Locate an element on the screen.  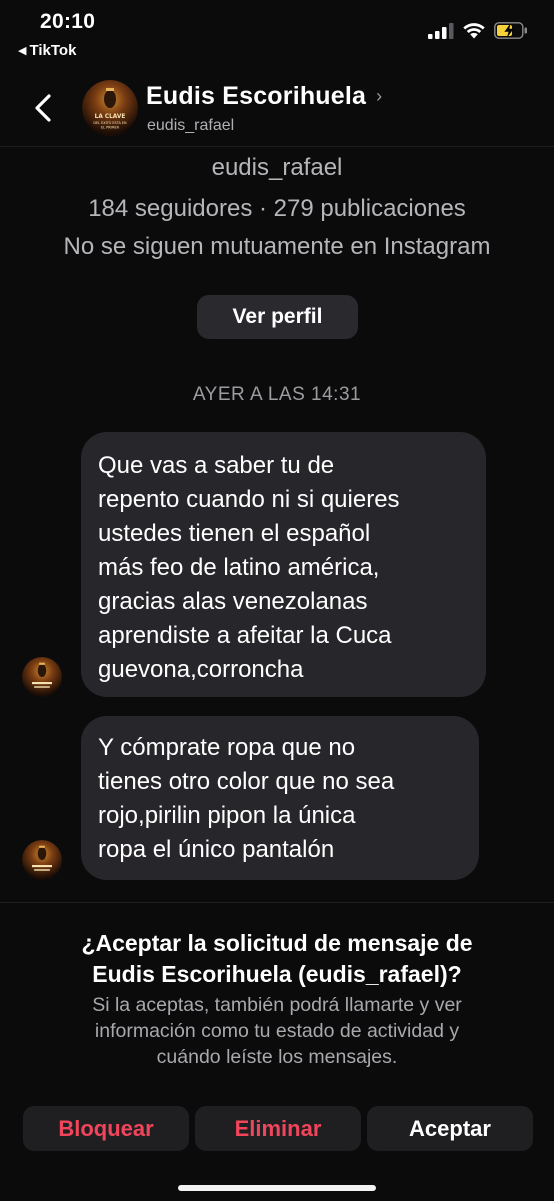
profile-mutual-status: No se siguen mutuamente en Instagram is located at coordinates (277, 246).